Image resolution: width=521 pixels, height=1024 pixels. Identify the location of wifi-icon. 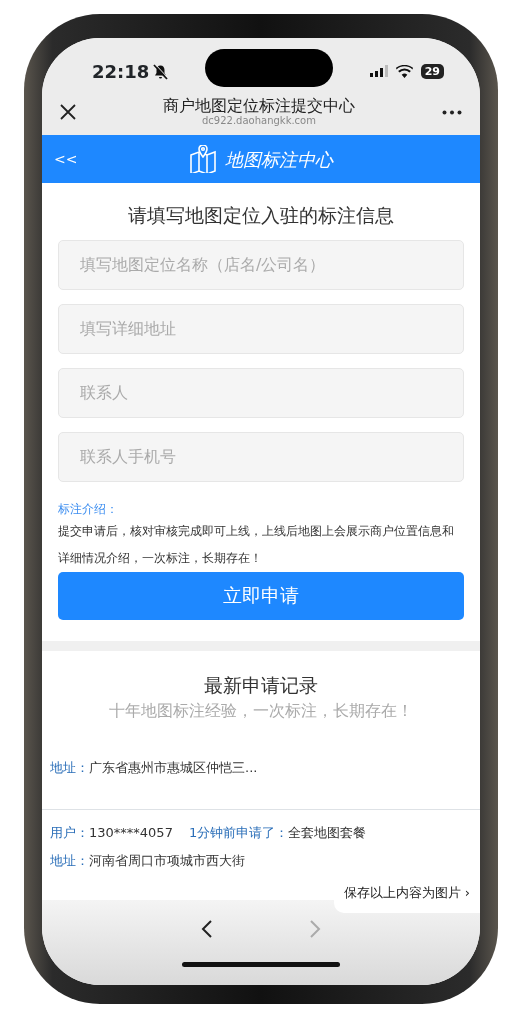
(404, 71).